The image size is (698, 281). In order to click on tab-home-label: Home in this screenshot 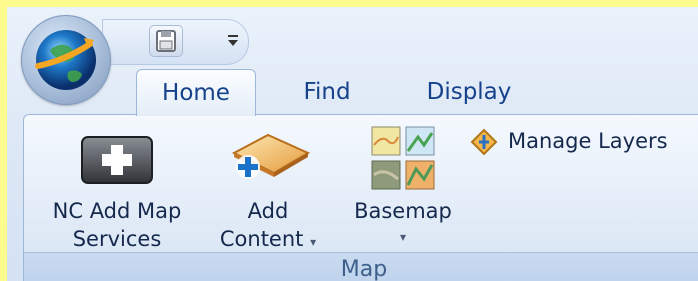, I will do `click(196, 93)`.